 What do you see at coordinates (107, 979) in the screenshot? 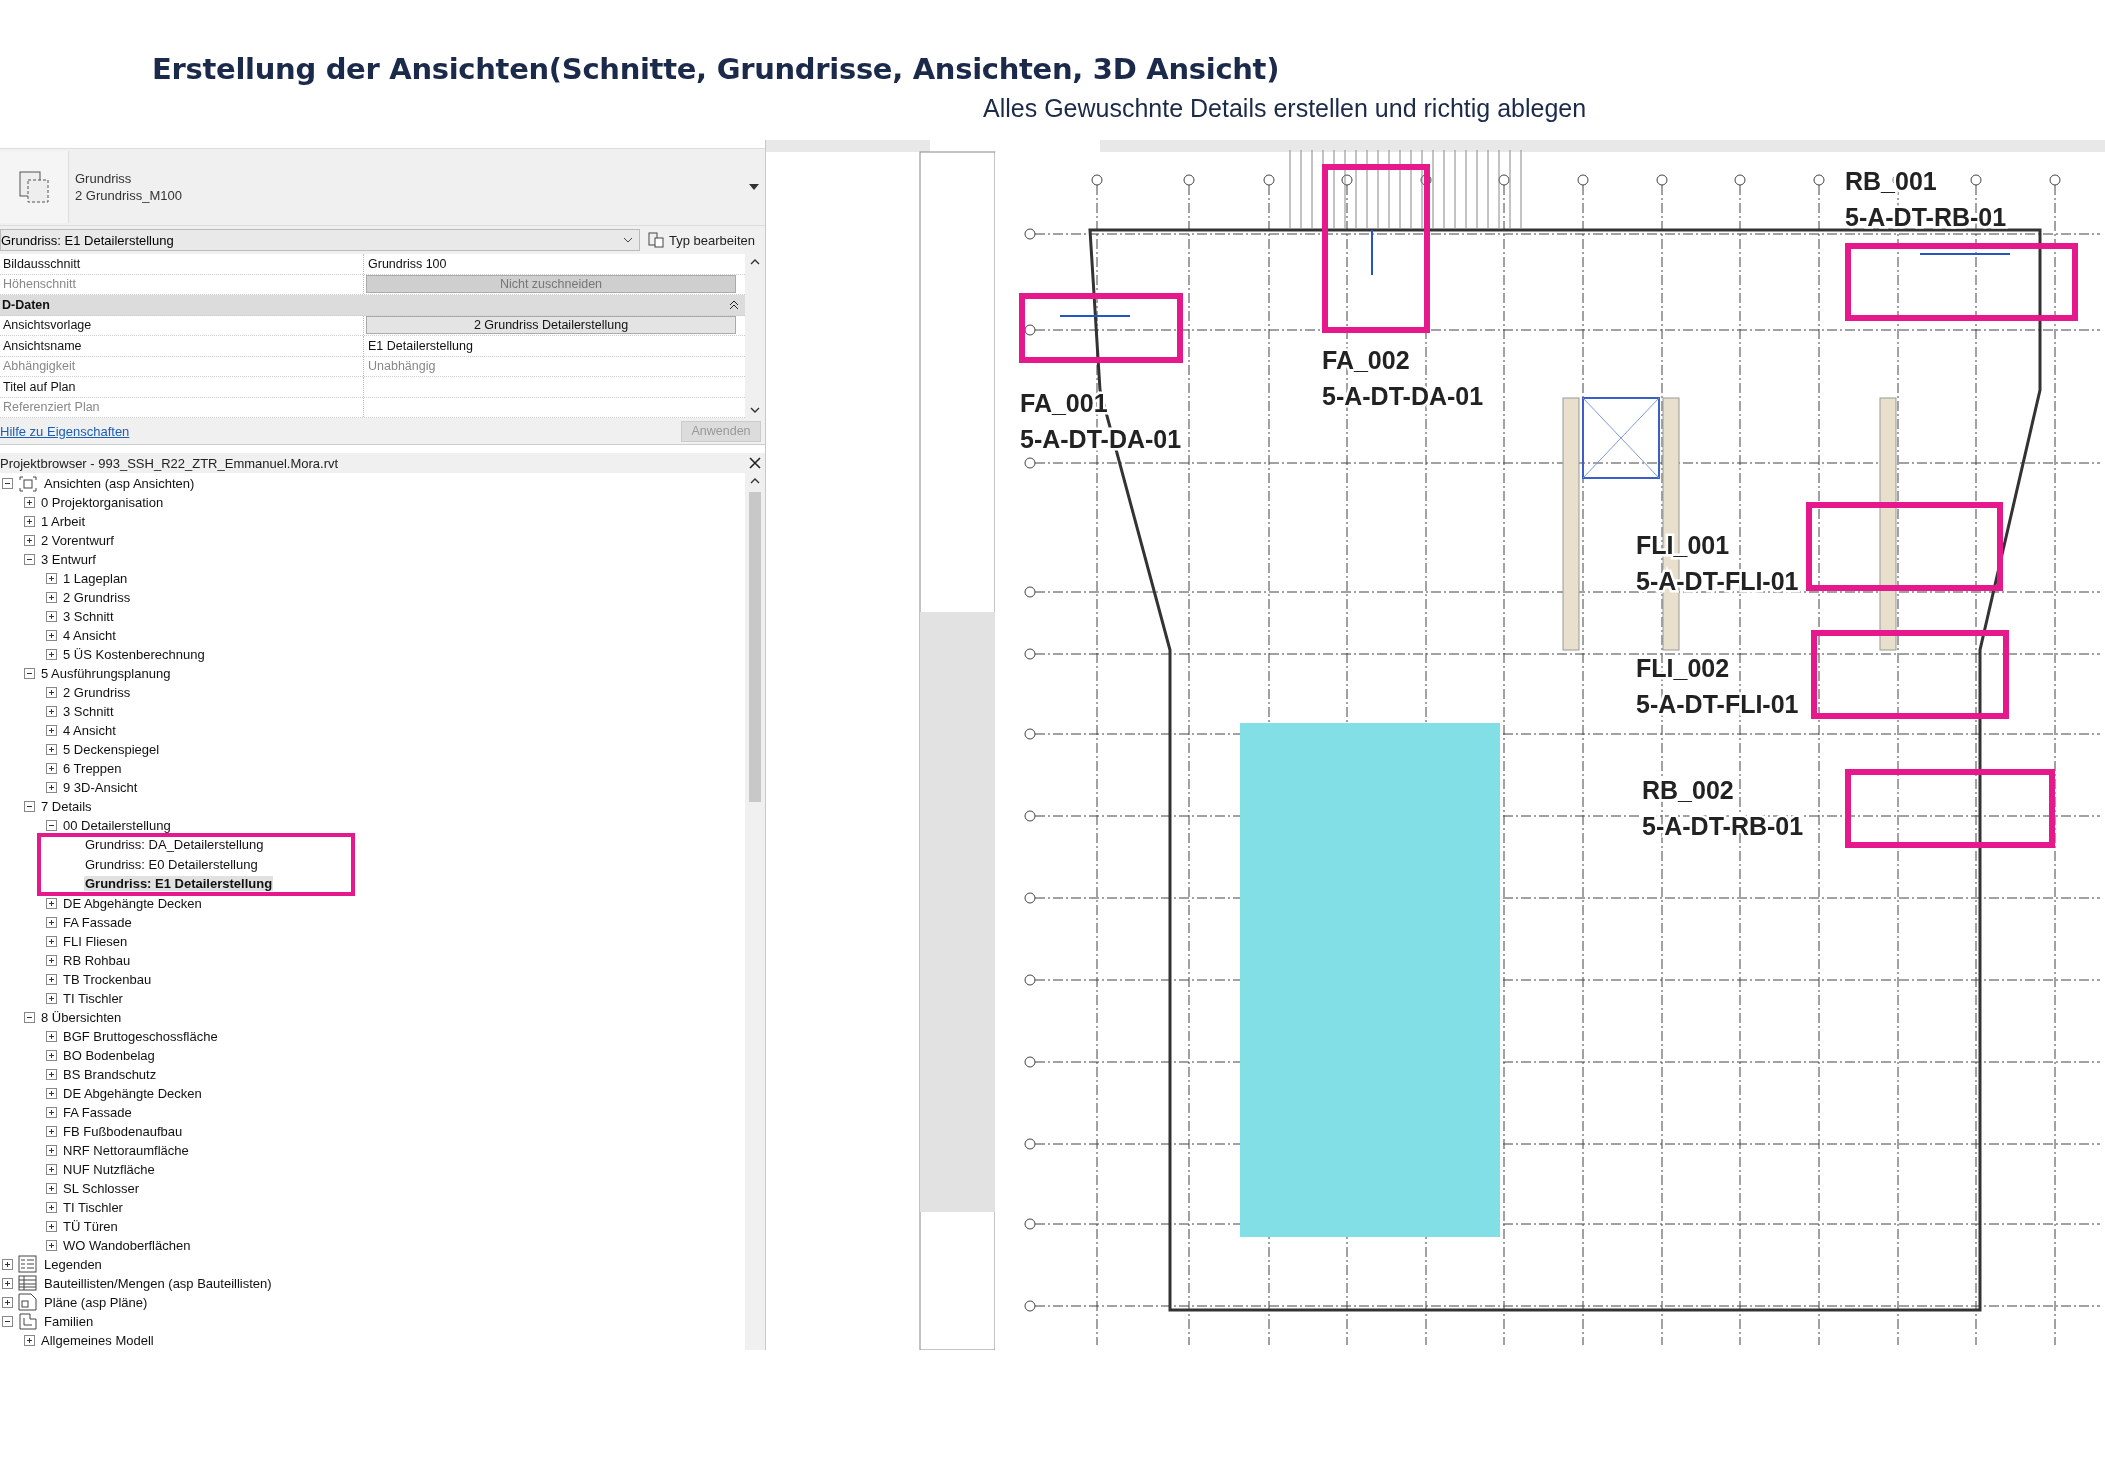
I see `tree-item: TB Trockenbau` at bounding box center [107, 979].